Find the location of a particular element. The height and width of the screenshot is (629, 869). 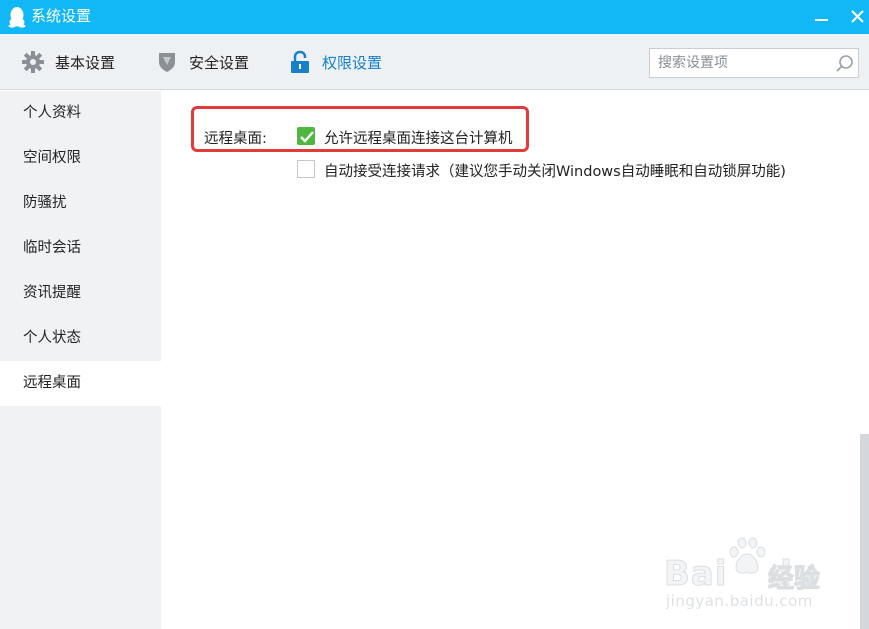

window-title: 系统设置 is located at coordinates (61, 16).